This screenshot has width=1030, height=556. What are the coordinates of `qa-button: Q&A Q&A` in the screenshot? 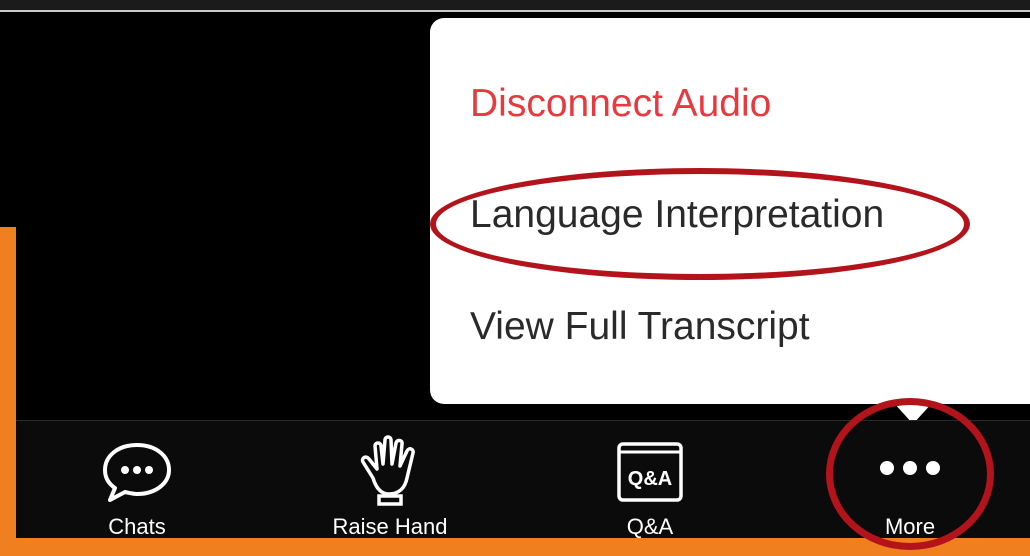 It's located at (650, 479).